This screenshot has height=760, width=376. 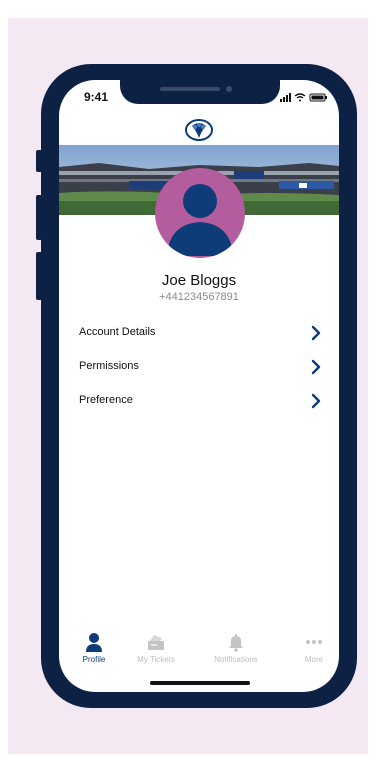 What do you see at coordinates (199, 650) in the screenshot?
I see `bottom-tab-bar: Profile My Tickets Notifications More` at bounding box center [199, 650].